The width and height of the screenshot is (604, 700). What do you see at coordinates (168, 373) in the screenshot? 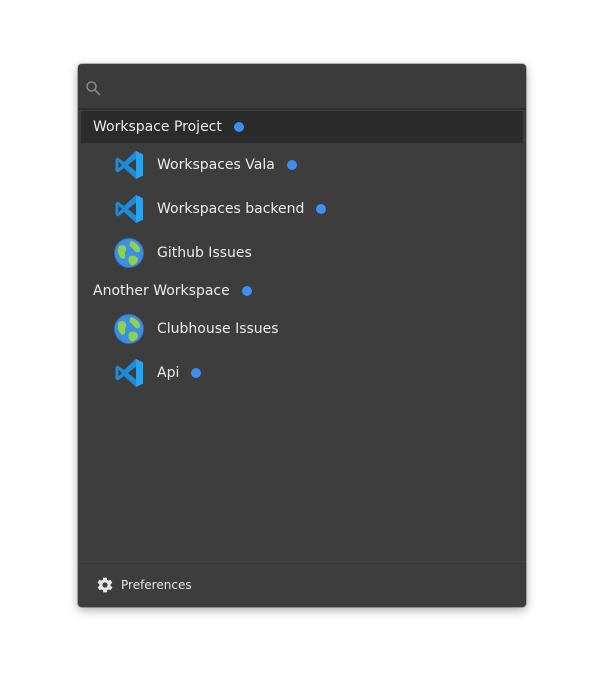
I see `item-label: Api` at bounding box center [168, 373].